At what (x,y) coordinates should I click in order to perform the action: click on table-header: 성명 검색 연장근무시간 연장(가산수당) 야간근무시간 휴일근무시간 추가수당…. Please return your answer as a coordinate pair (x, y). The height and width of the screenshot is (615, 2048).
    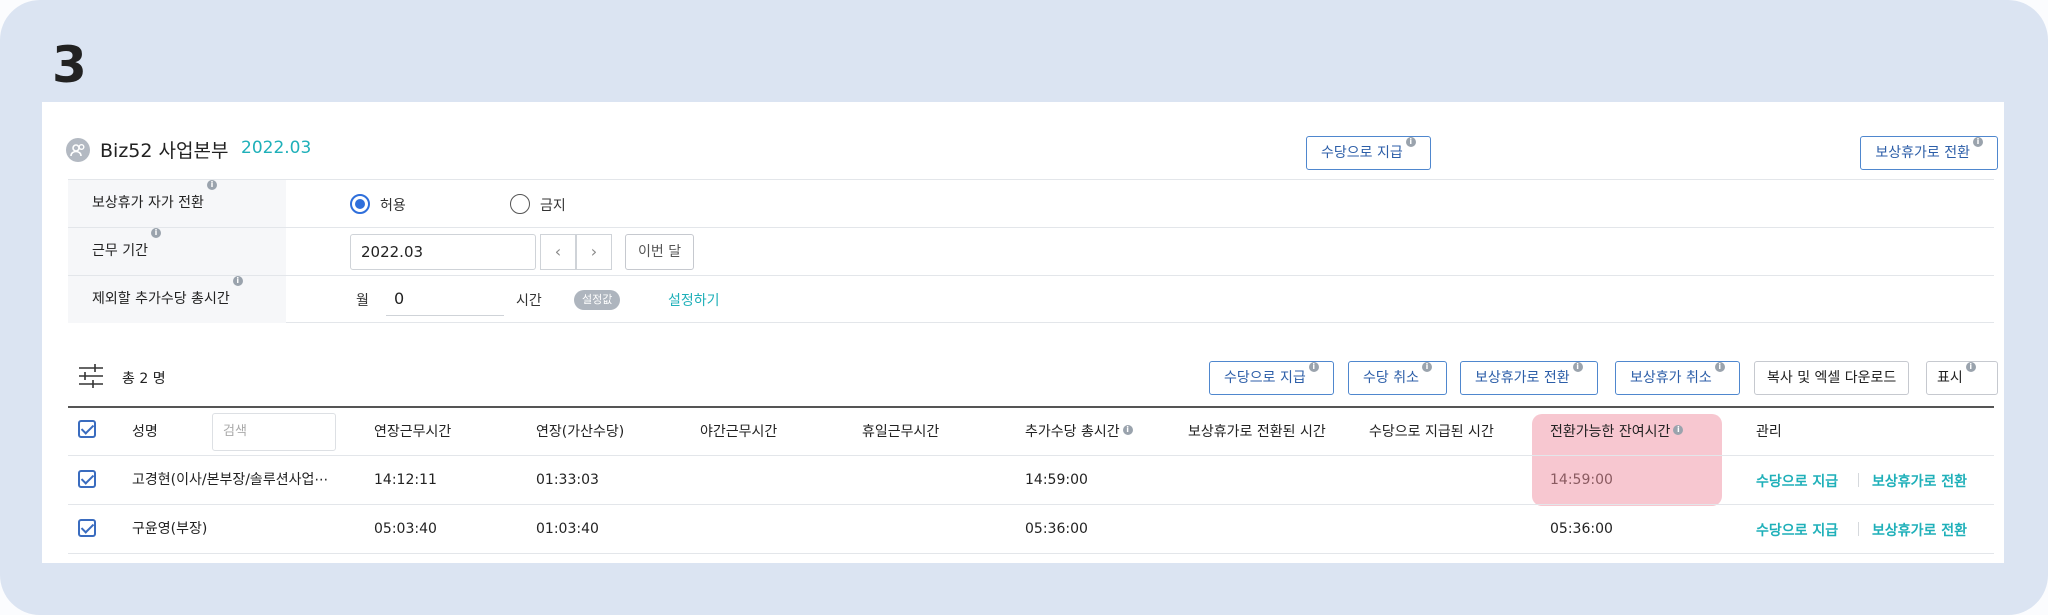
    Looking at the image, I should click on (1031, 431).